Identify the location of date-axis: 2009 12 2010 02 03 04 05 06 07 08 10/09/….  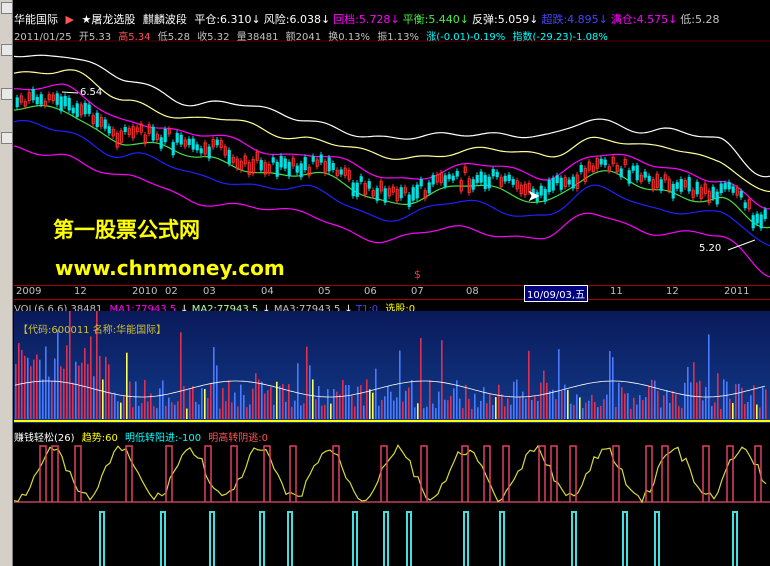
(392, 293).